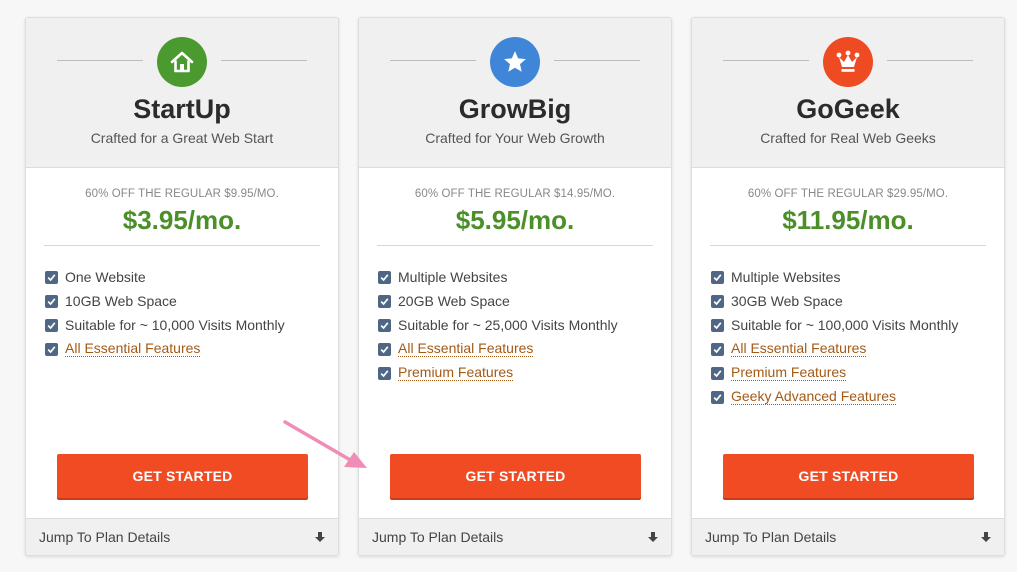 The height and width of the screenshot is (572, 1017). What do you see at coordinates (787, 301) in the screenshot?
I see `feature-text: 30GB Web Space` at bounding box center [787, 301].